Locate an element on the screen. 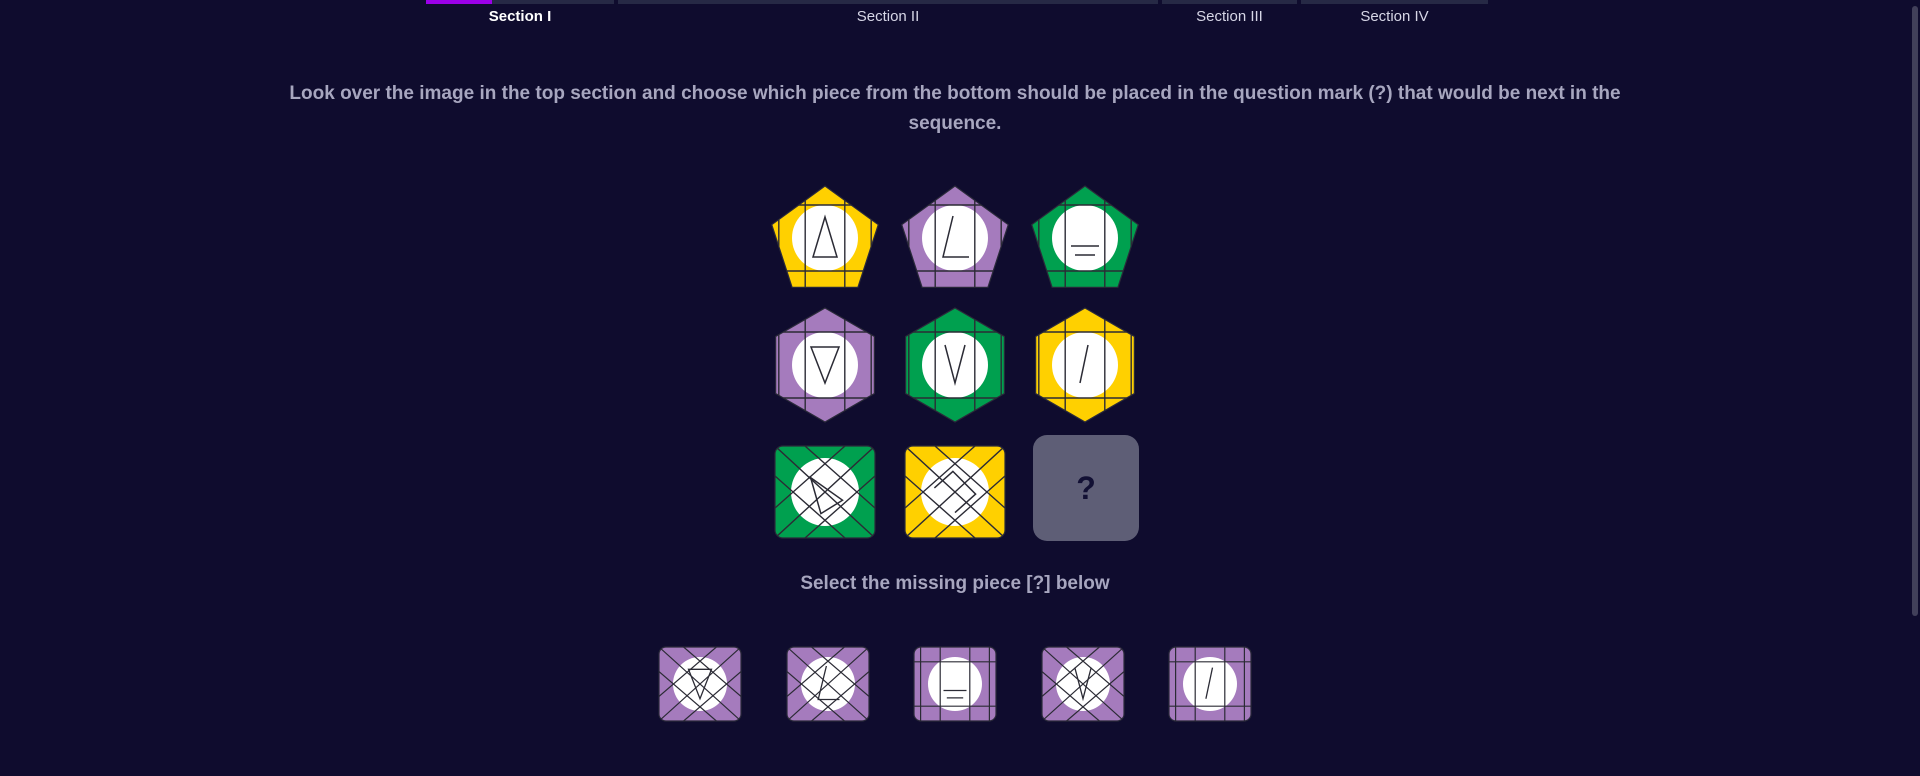 This screenshot has height=776, width=1920. section-tab-2: Section II is located at coordinates (888, 15).